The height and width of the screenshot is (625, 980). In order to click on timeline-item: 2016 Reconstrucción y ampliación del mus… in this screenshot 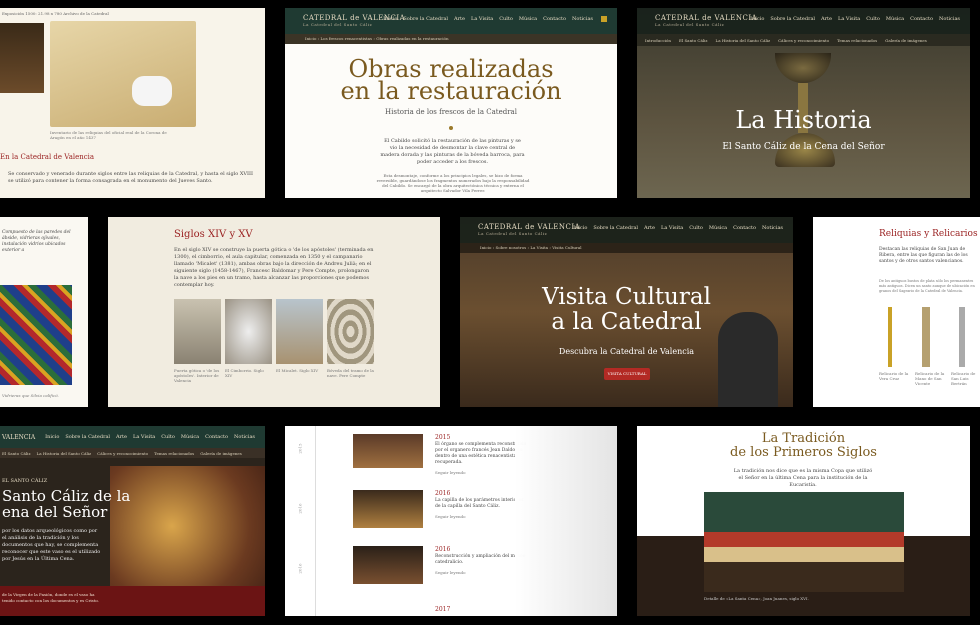, I will do `click(439, 565)`.